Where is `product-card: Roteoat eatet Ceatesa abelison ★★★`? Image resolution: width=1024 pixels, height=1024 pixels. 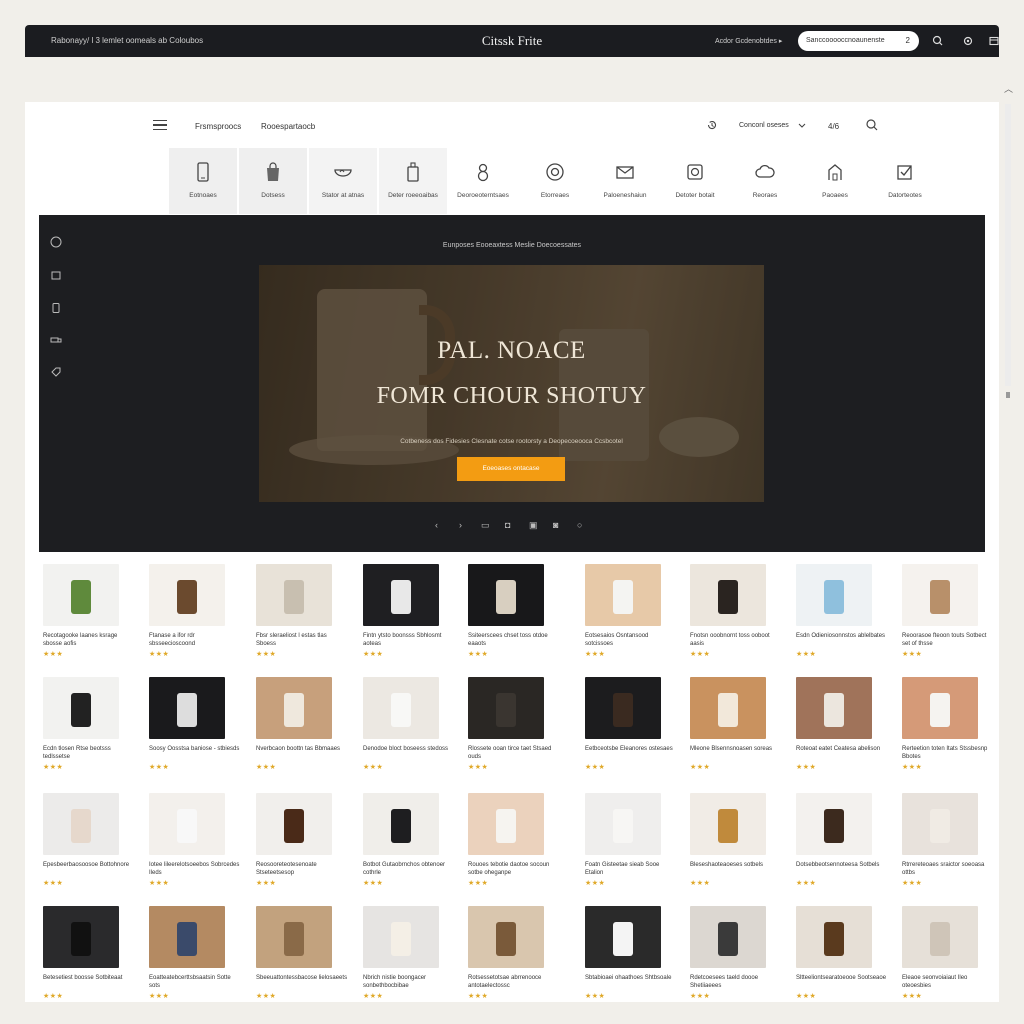
product-card: Roteoat eatet Ceatesa abelison ★★★ is located at coordinates (840, 726).